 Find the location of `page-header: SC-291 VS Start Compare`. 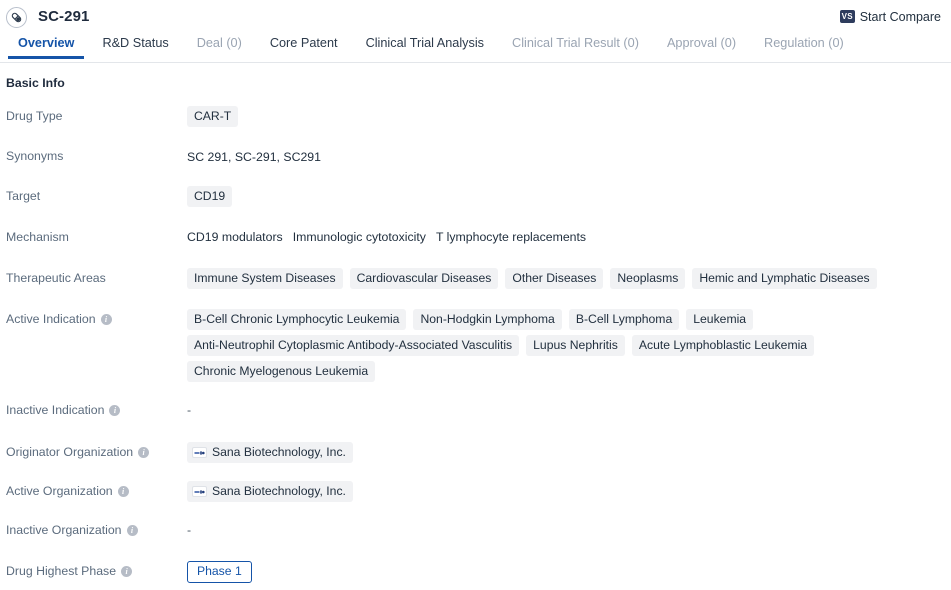

page-header: SC-291 VS Start Compare is located at coordinates (475, 16).